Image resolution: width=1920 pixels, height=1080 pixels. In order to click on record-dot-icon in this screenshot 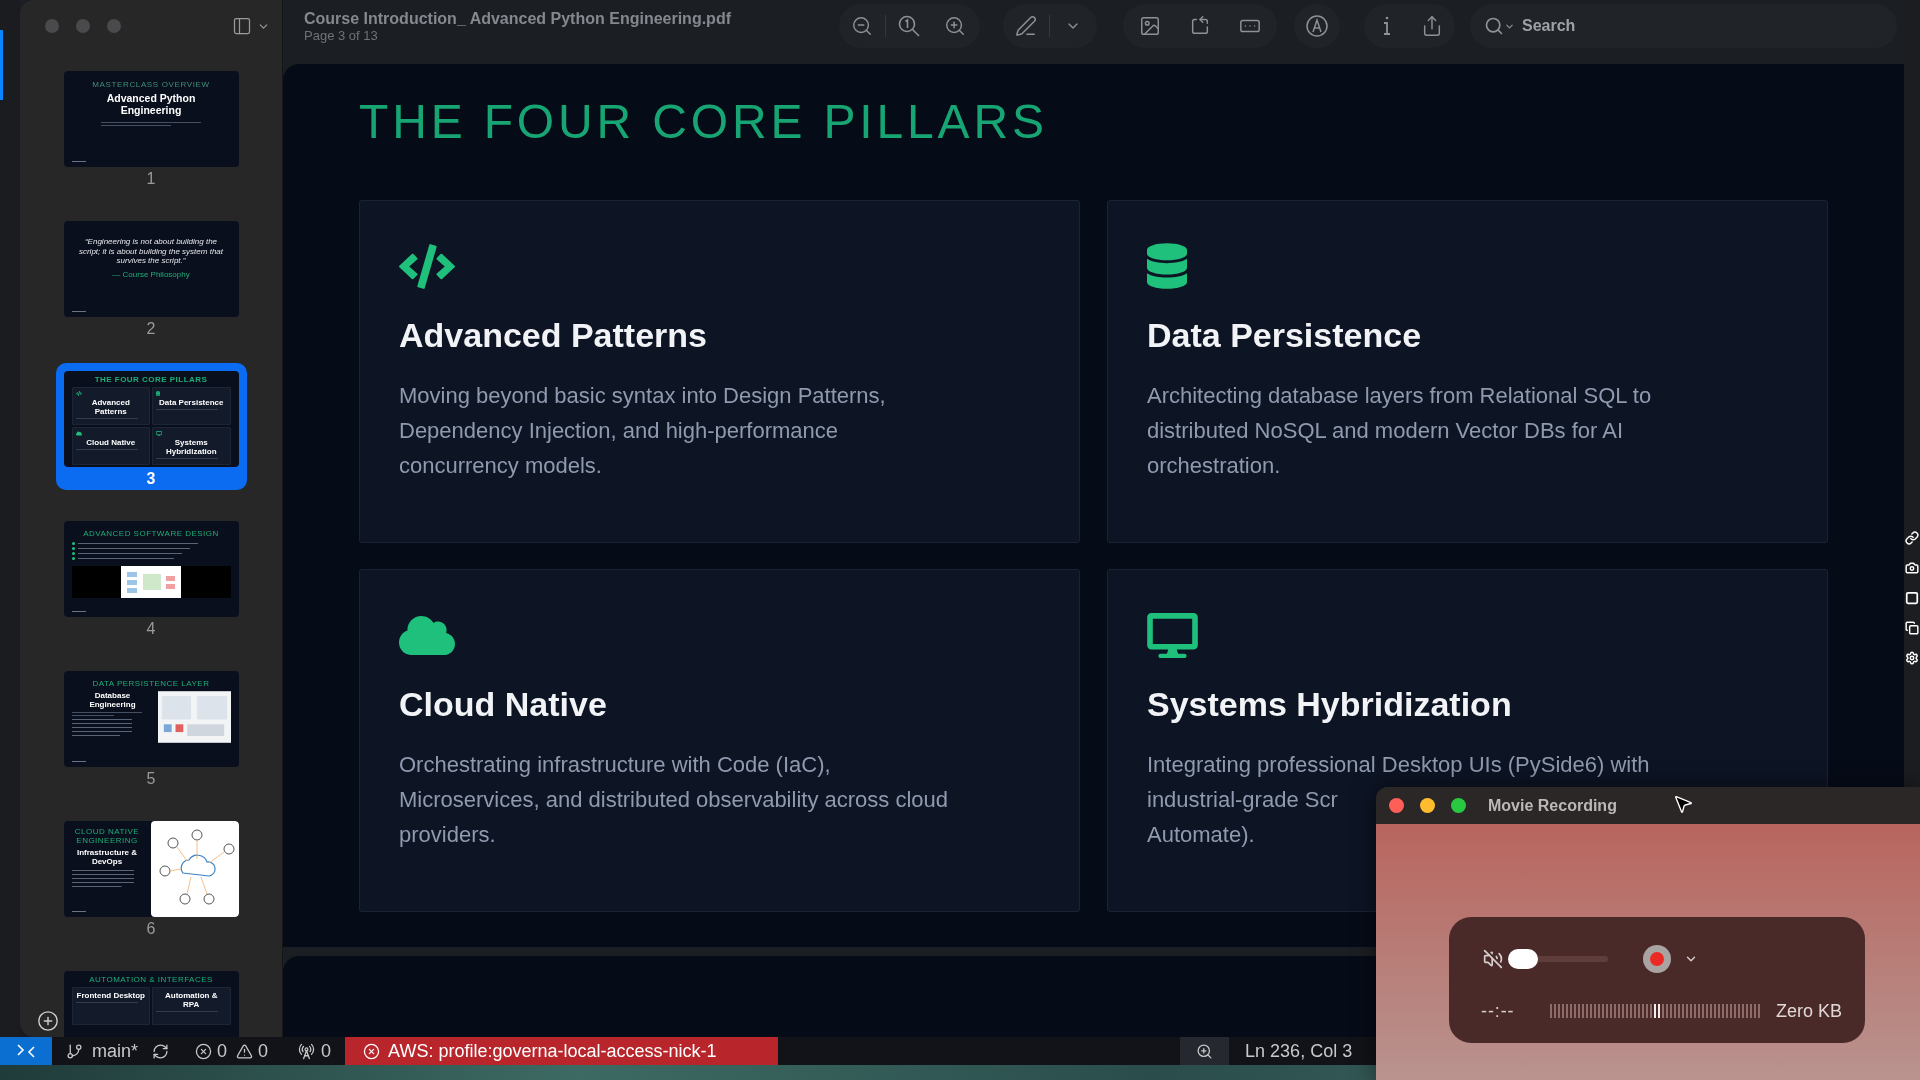, I will do `click(1657, 959)`.